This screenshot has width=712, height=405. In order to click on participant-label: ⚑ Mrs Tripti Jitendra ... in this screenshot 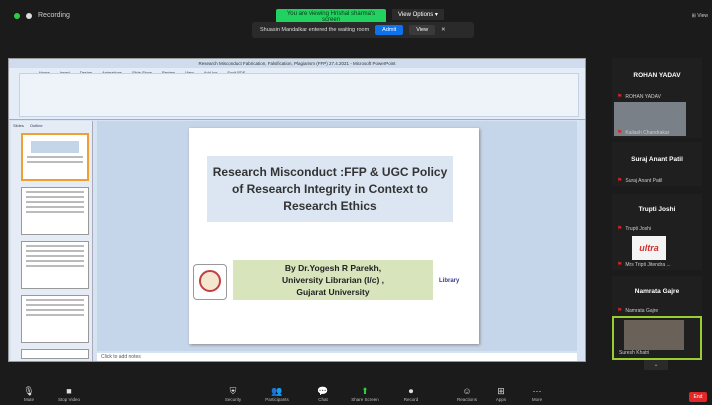, I will do `click(644, 265)`.